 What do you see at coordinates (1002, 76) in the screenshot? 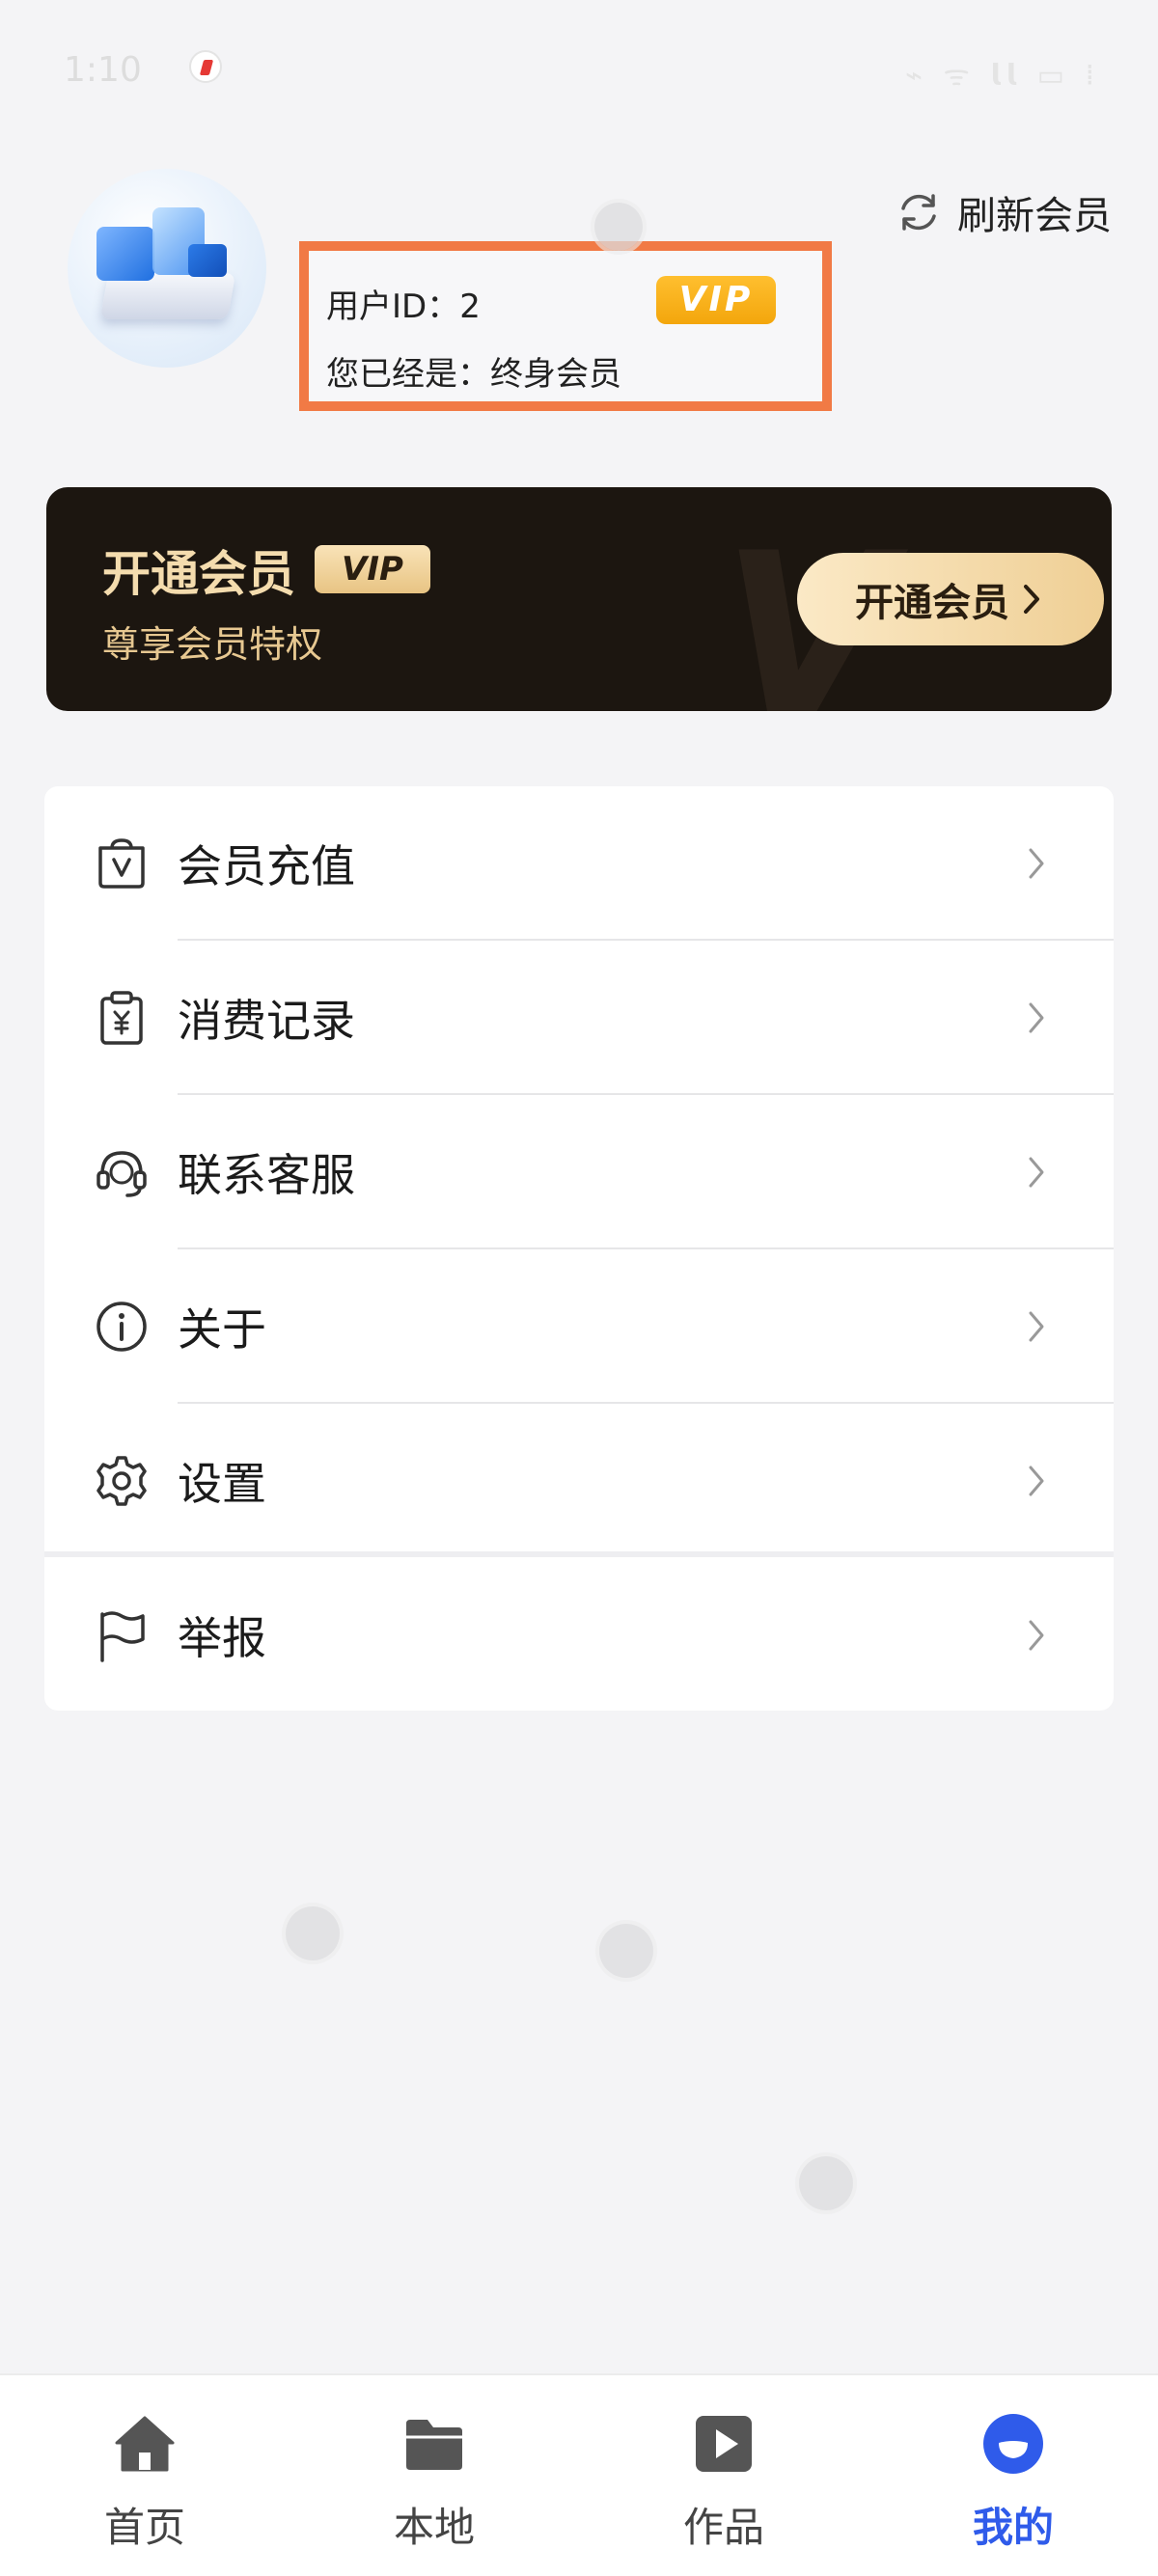
I see `system-status-icons: ⌁ ᯤ 𝗹𝗹 ▭ ⁞` at bounding box center [1002, 76].